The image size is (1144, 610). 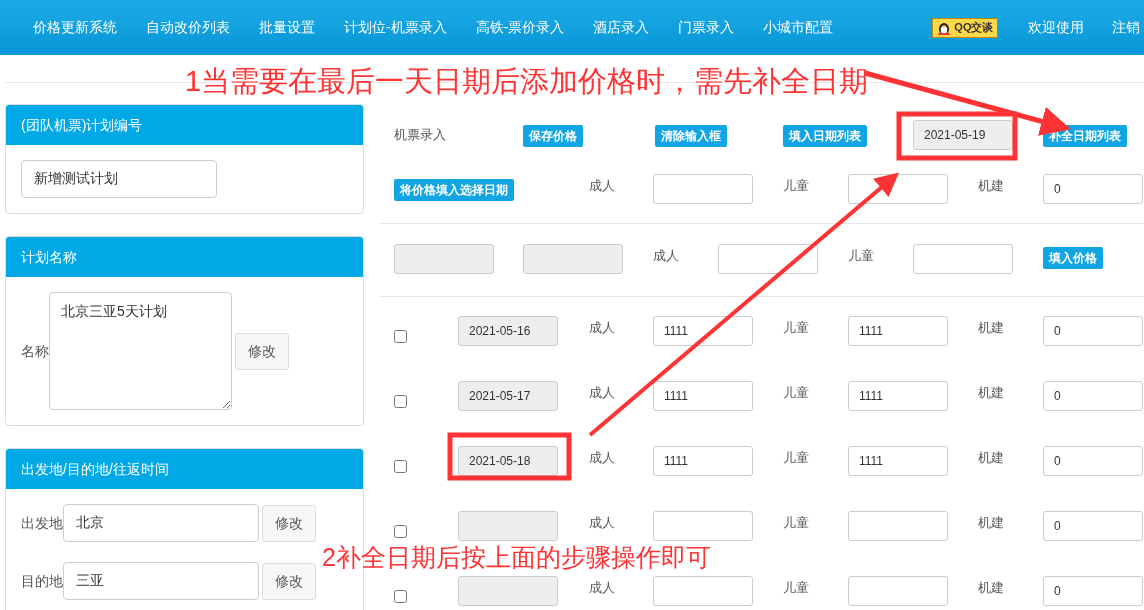 What do you see at coordinates (508, 331) in the screenshot?
I see `date-field: 2021-05-16` at bounding box center [508, 331].